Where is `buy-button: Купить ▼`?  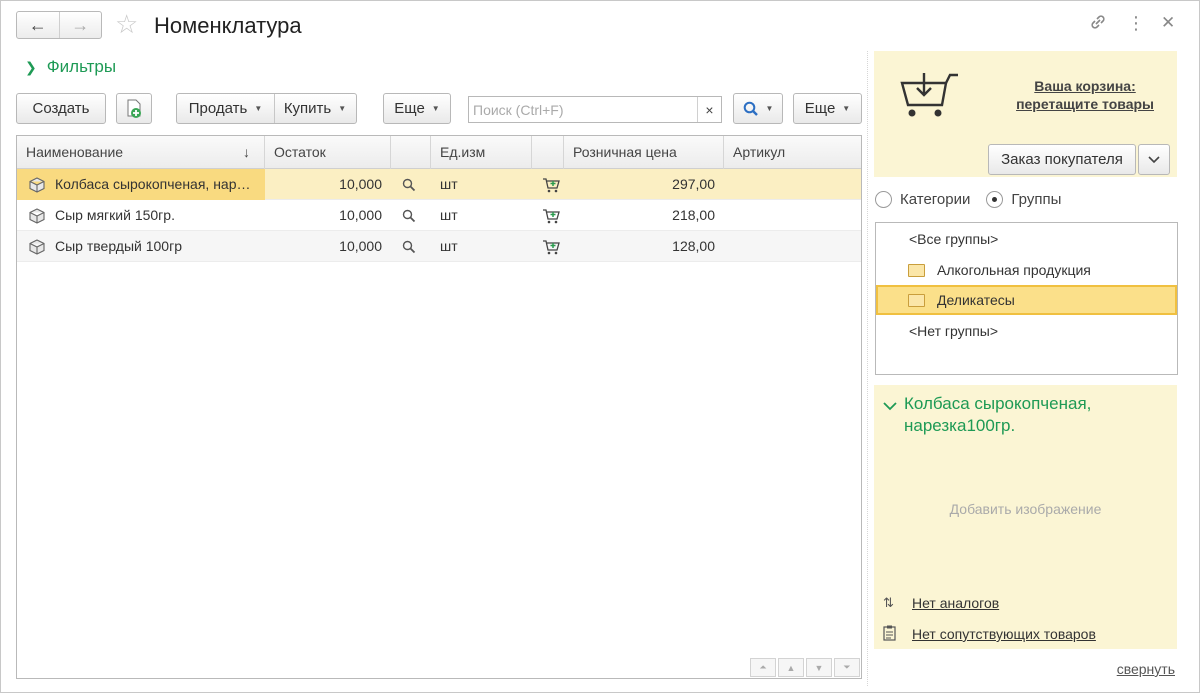
buy-button: Купить ▼ is located at coordinates (315, 108).